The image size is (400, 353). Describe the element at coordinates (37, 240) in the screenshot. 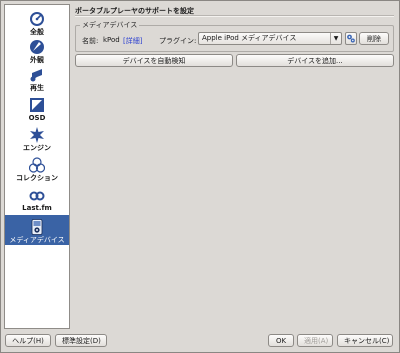

I see `sidebar-item-label: メディアデバイス` at that location.